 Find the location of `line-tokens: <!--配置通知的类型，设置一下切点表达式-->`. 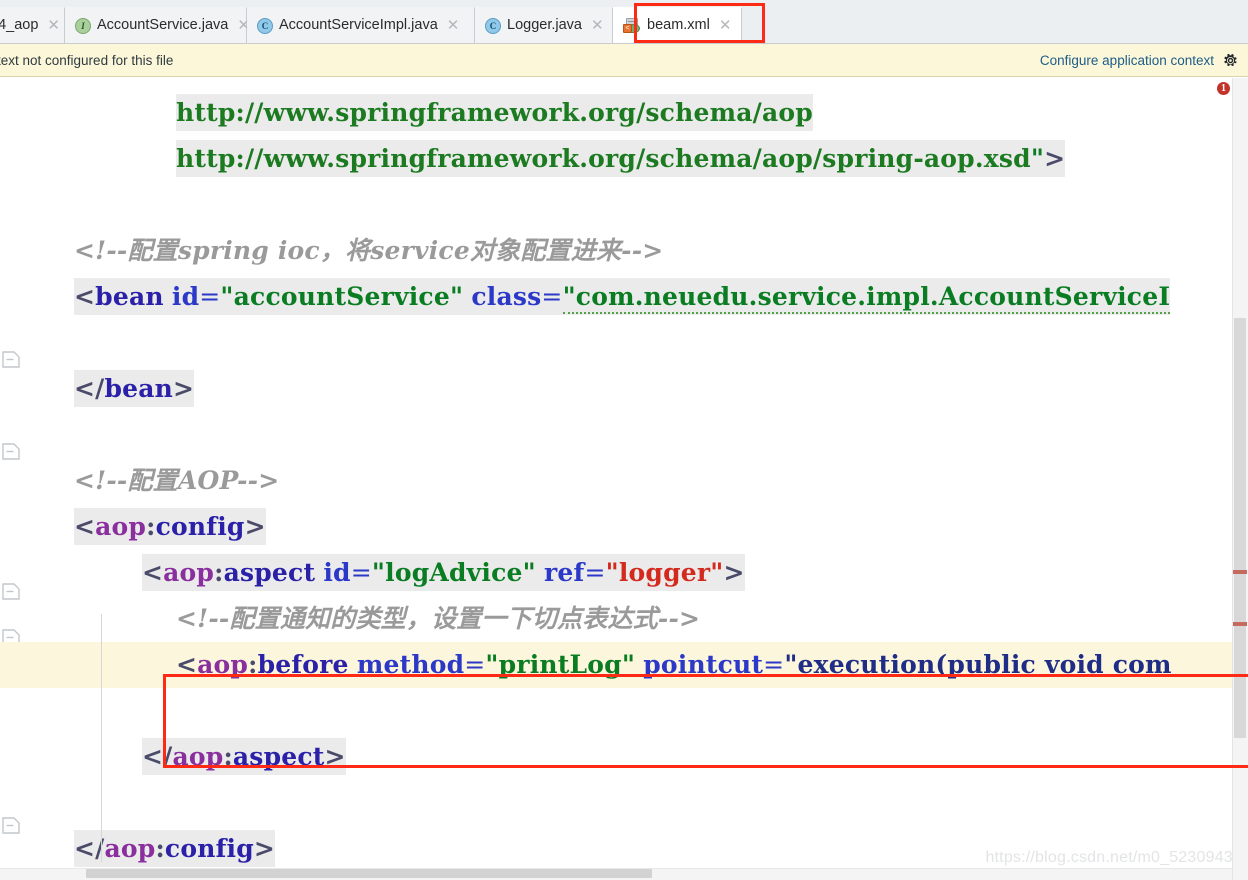

line-tokens: <!--配置通知的类型，设置一下切点表达式--> is located at coordinates (438, 618).